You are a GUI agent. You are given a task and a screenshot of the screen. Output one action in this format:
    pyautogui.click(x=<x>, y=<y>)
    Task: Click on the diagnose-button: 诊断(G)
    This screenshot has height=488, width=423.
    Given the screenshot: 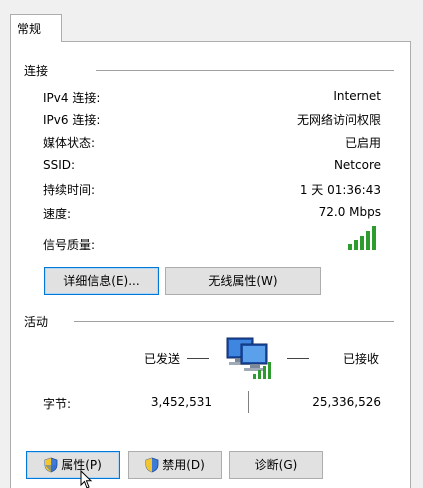 What is the action you would take?
    pyautogui.click(x=276, y=465)
    